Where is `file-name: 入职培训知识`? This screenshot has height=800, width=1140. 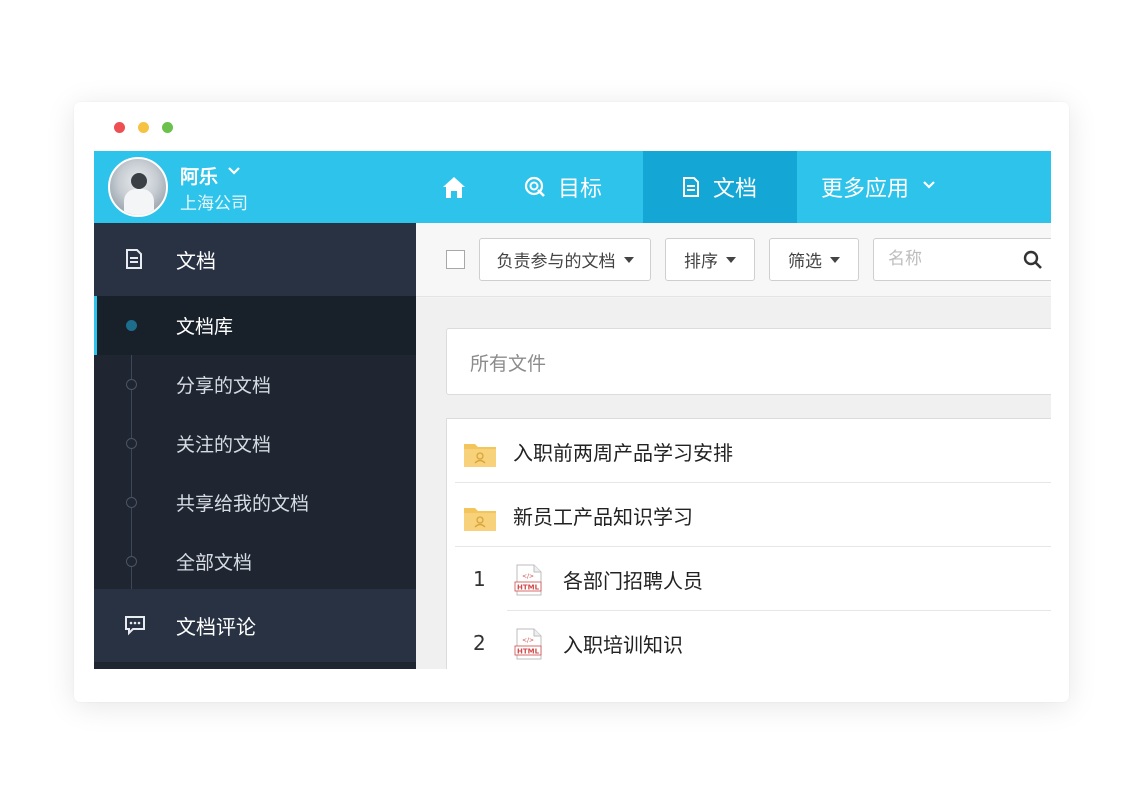
file-name: 入职培训知识 is located at coordinates (623, 644).